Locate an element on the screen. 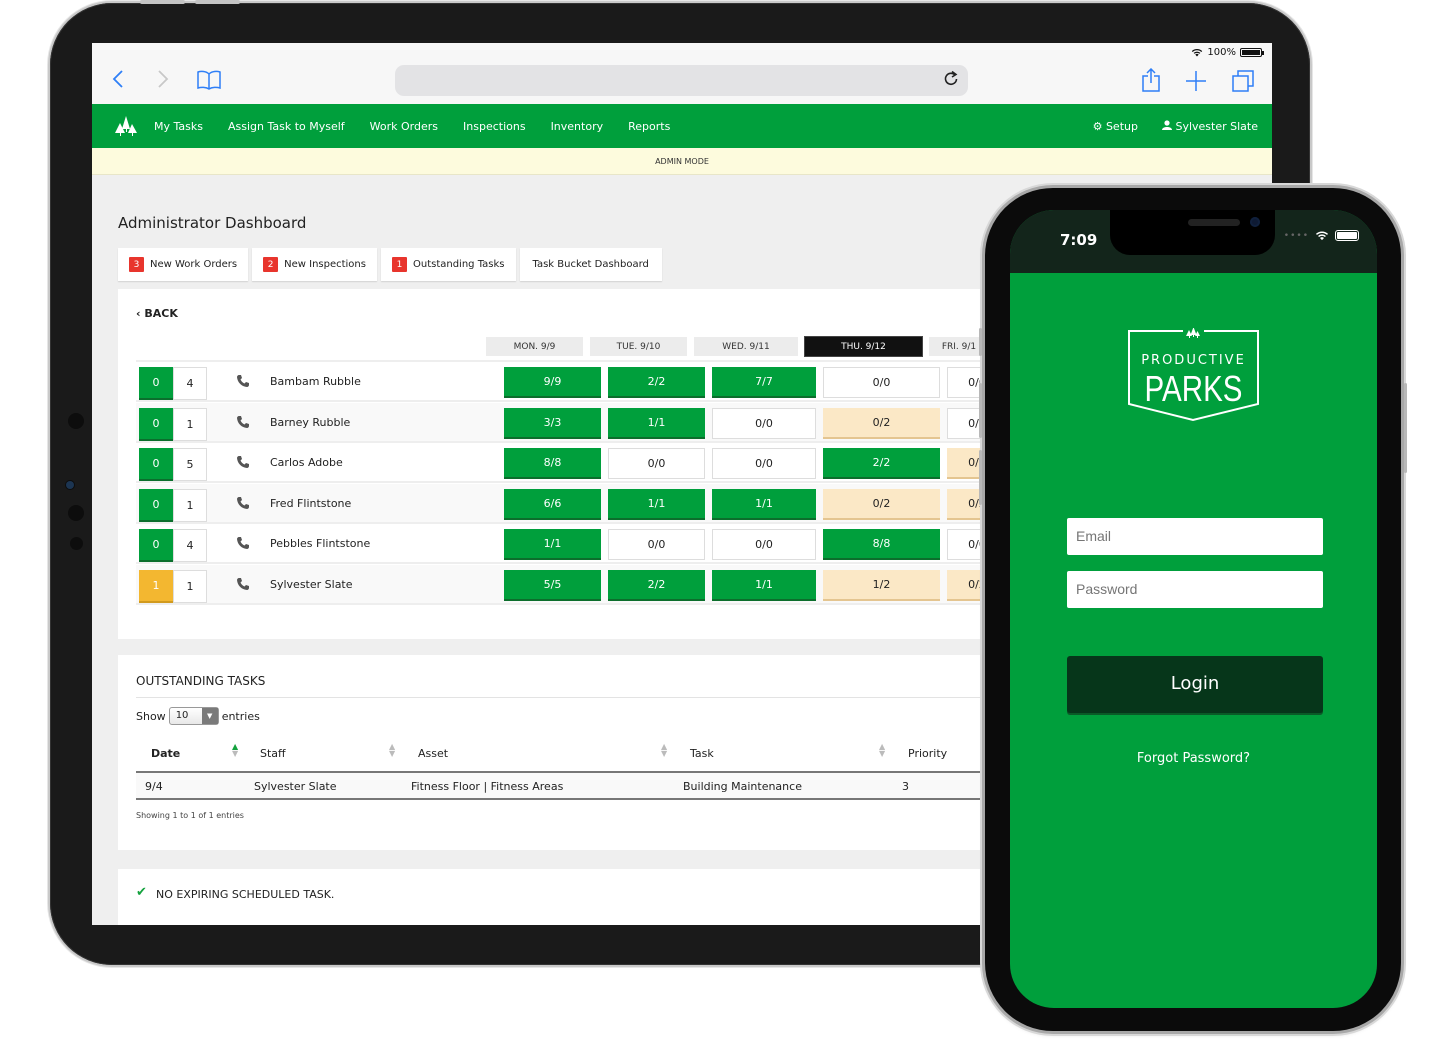 The image size is (1440, 1047). cell-date: 9/4 is located at coordinates (154, 786).